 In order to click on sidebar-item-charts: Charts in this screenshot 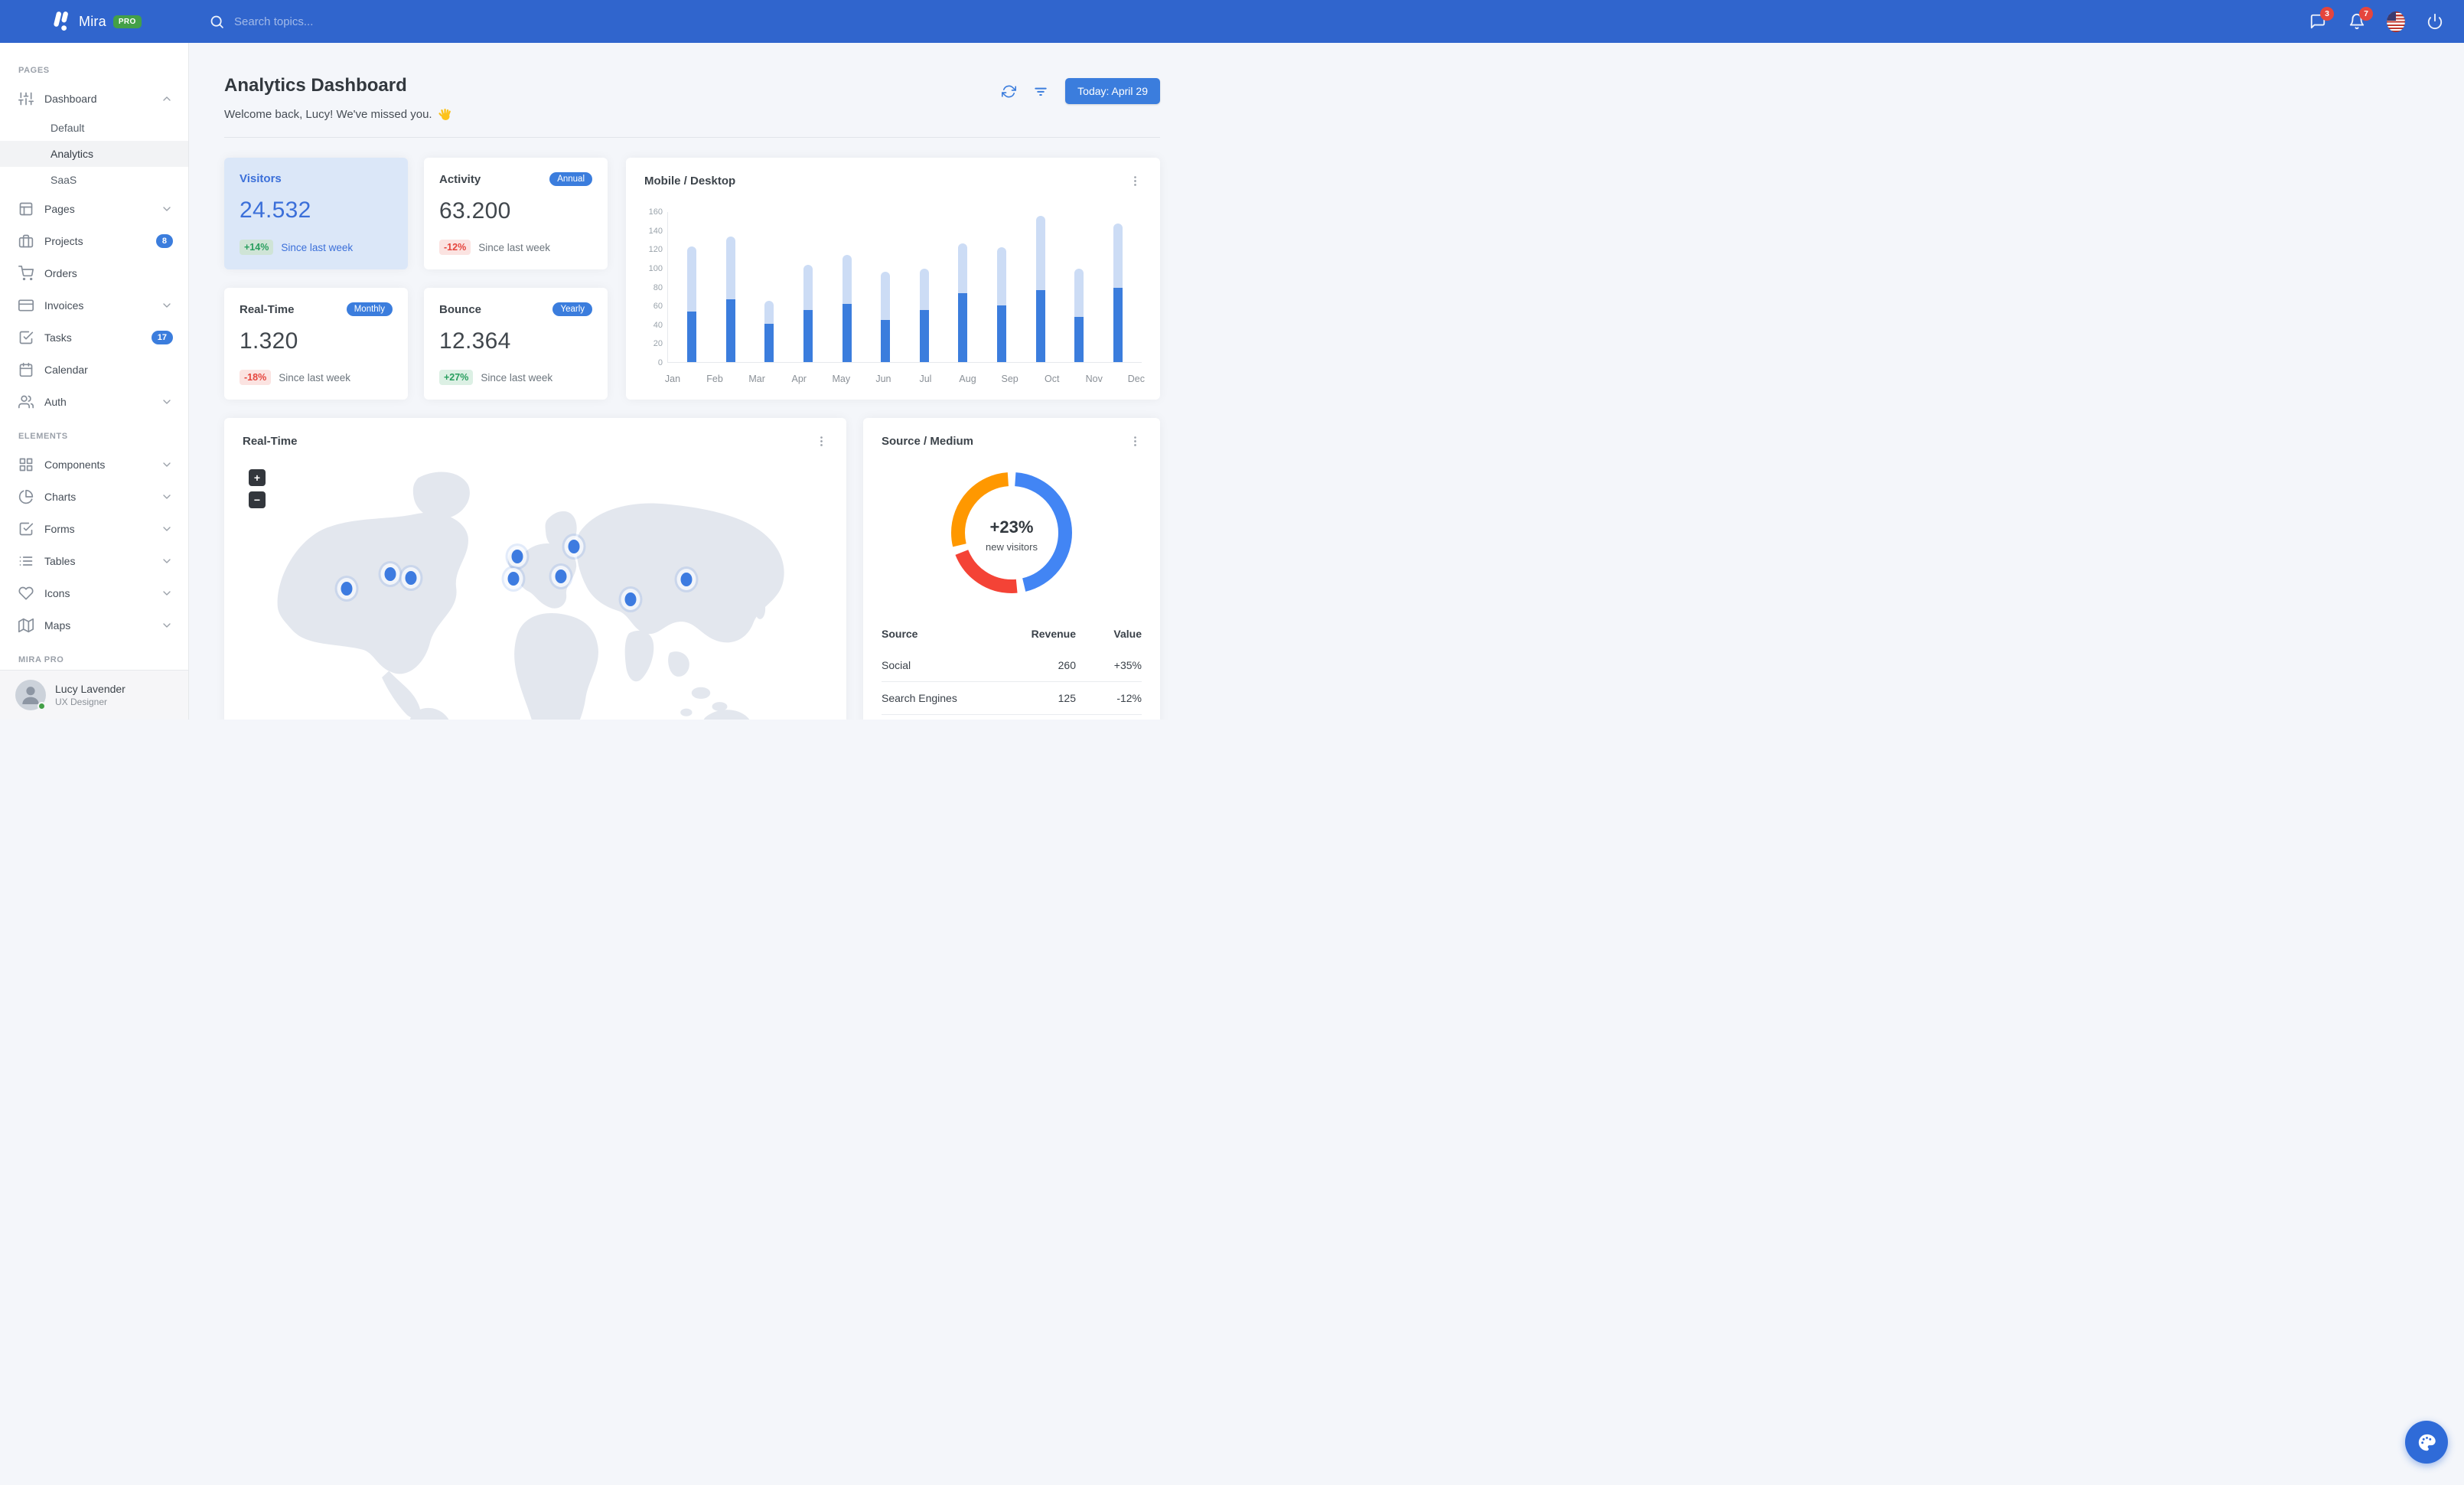, I will do `click(94, 497)`.